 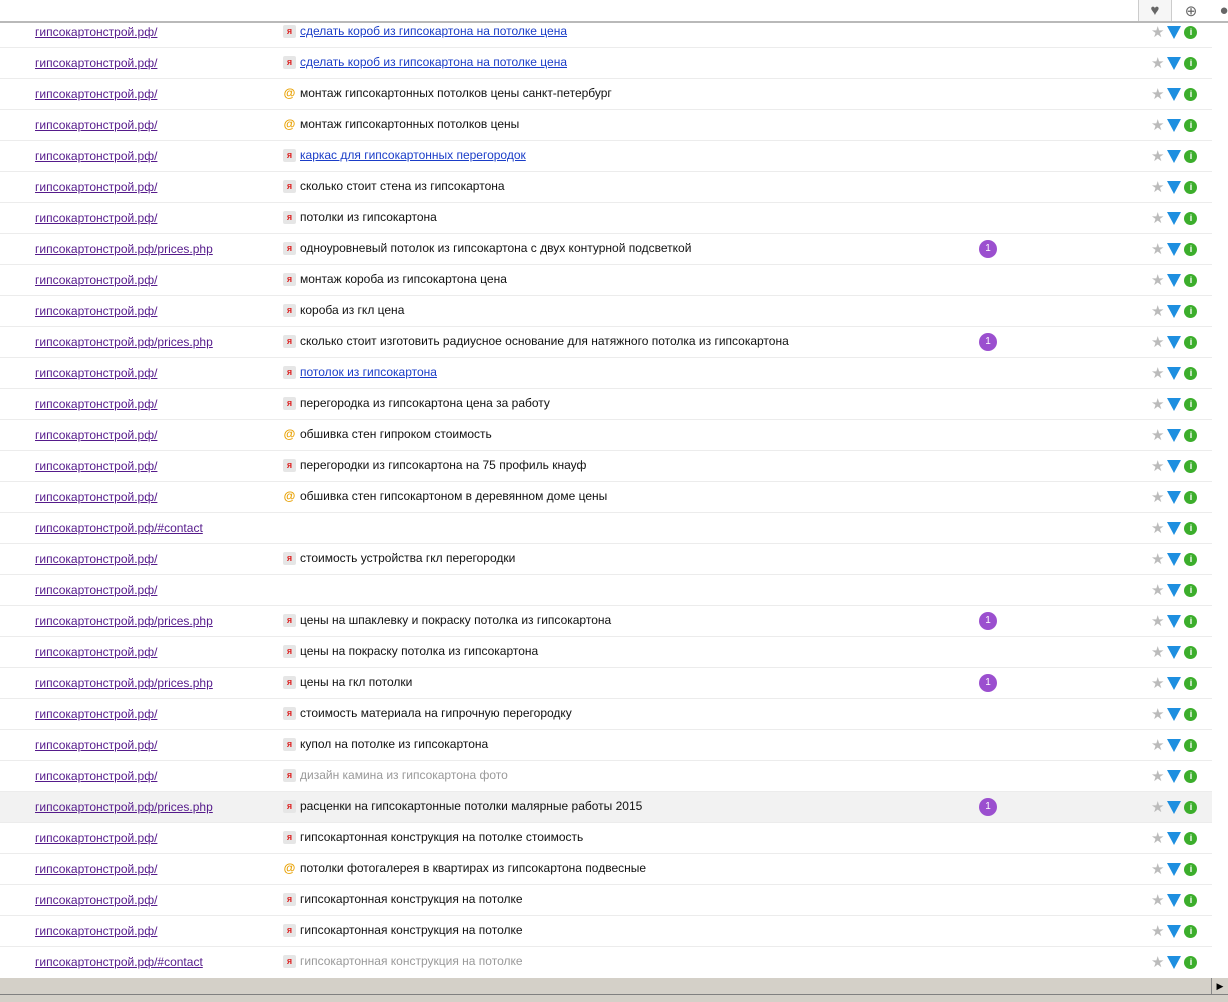 I want to click on keyword-text: потолок из гипсокартона, so click(x=368, y=372).